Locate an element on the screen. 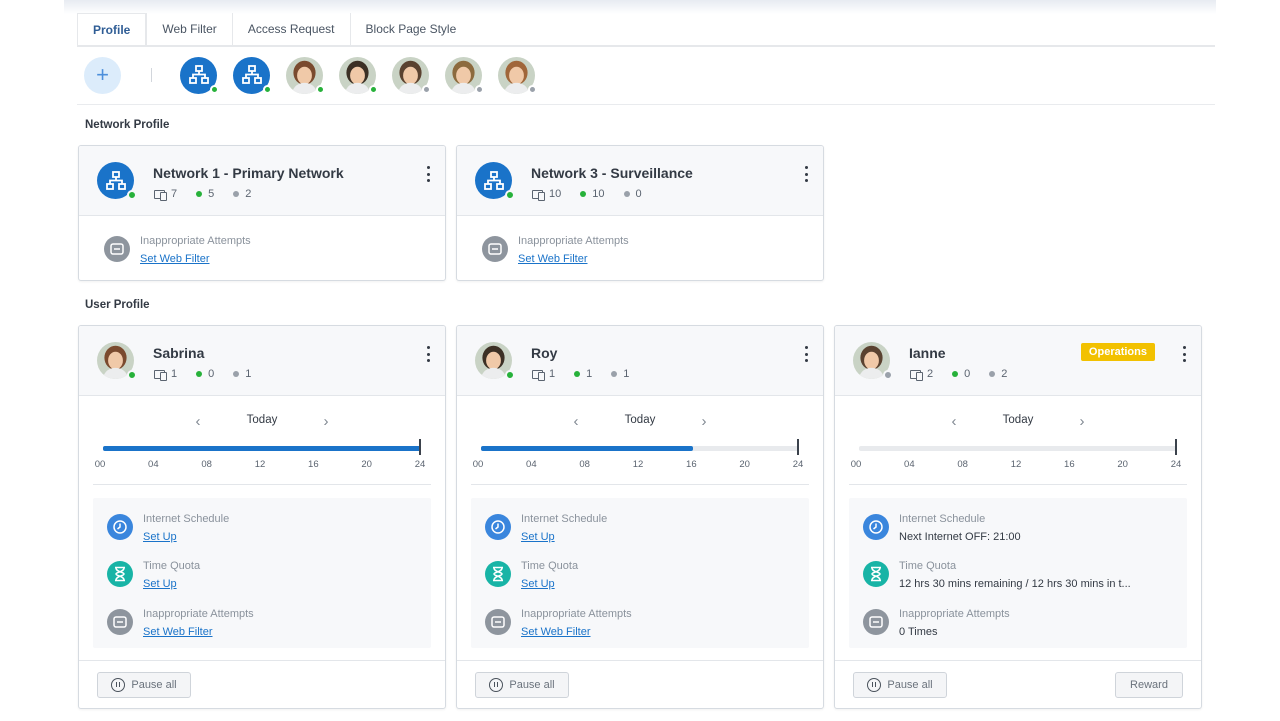  timeline-tick: 08 is located at coordinates (206, 464).